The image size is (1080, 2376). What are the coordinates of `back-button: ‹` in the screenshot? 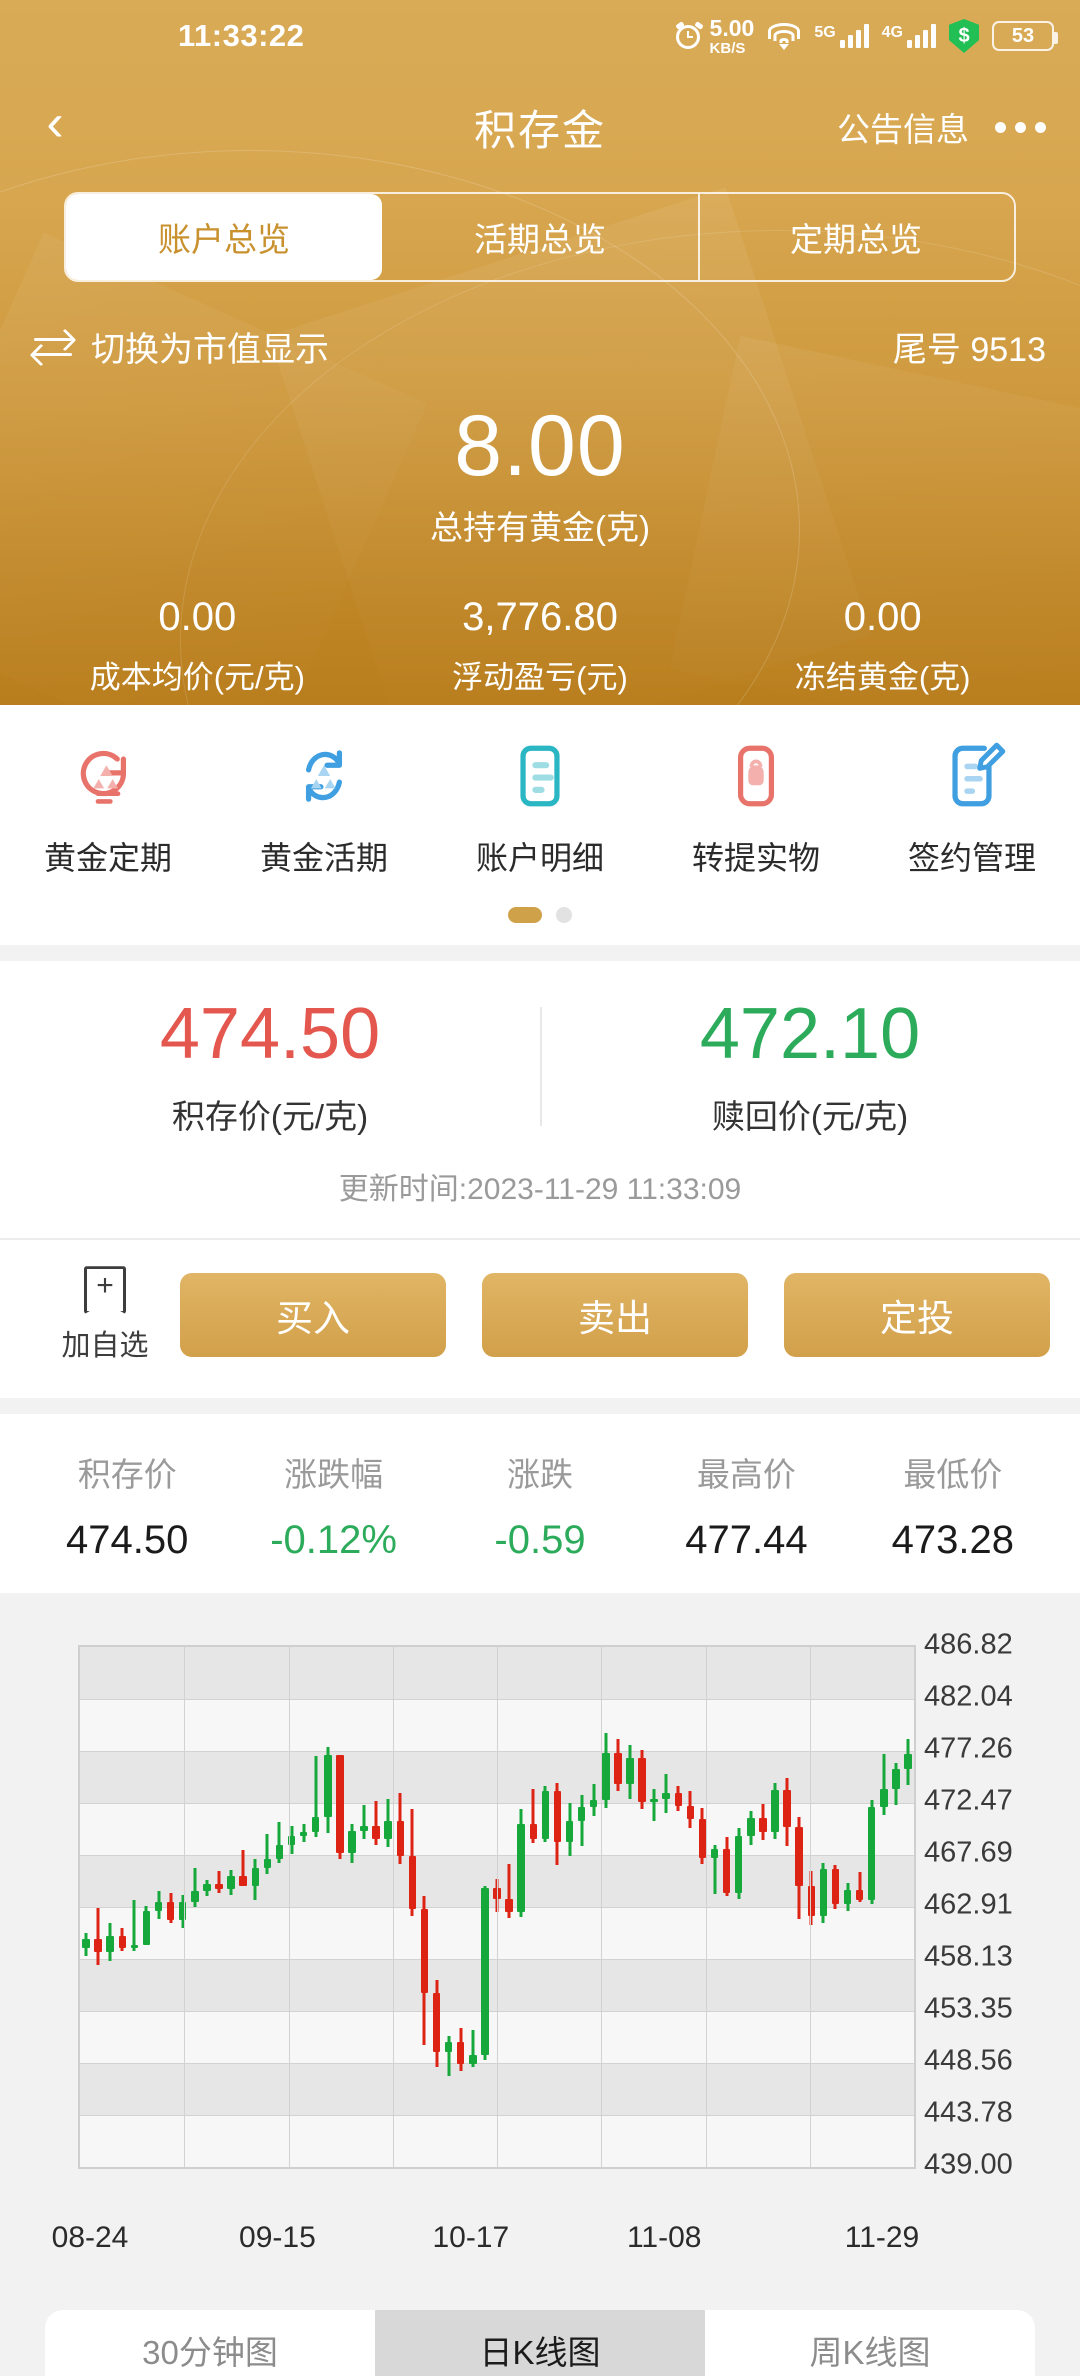 It's located at (55, 127).